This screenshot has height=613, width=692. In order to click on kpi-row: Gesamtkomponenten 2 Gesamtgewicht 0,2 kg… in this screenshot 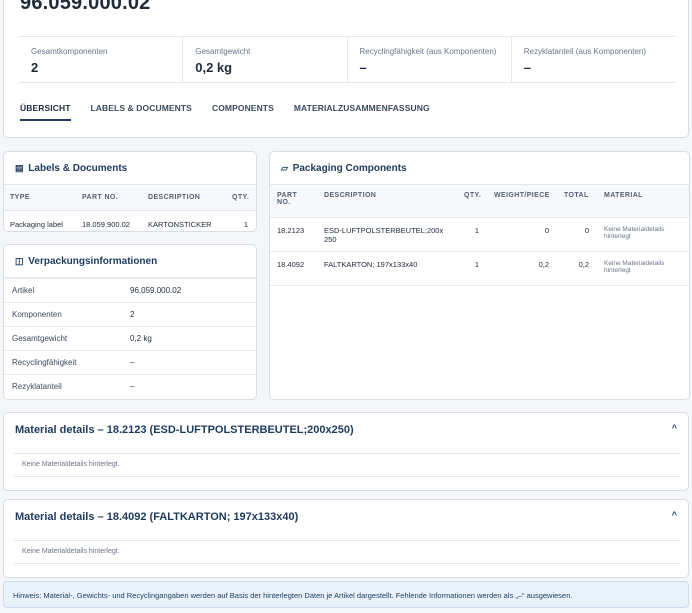, I will do `click(347, 59)`.